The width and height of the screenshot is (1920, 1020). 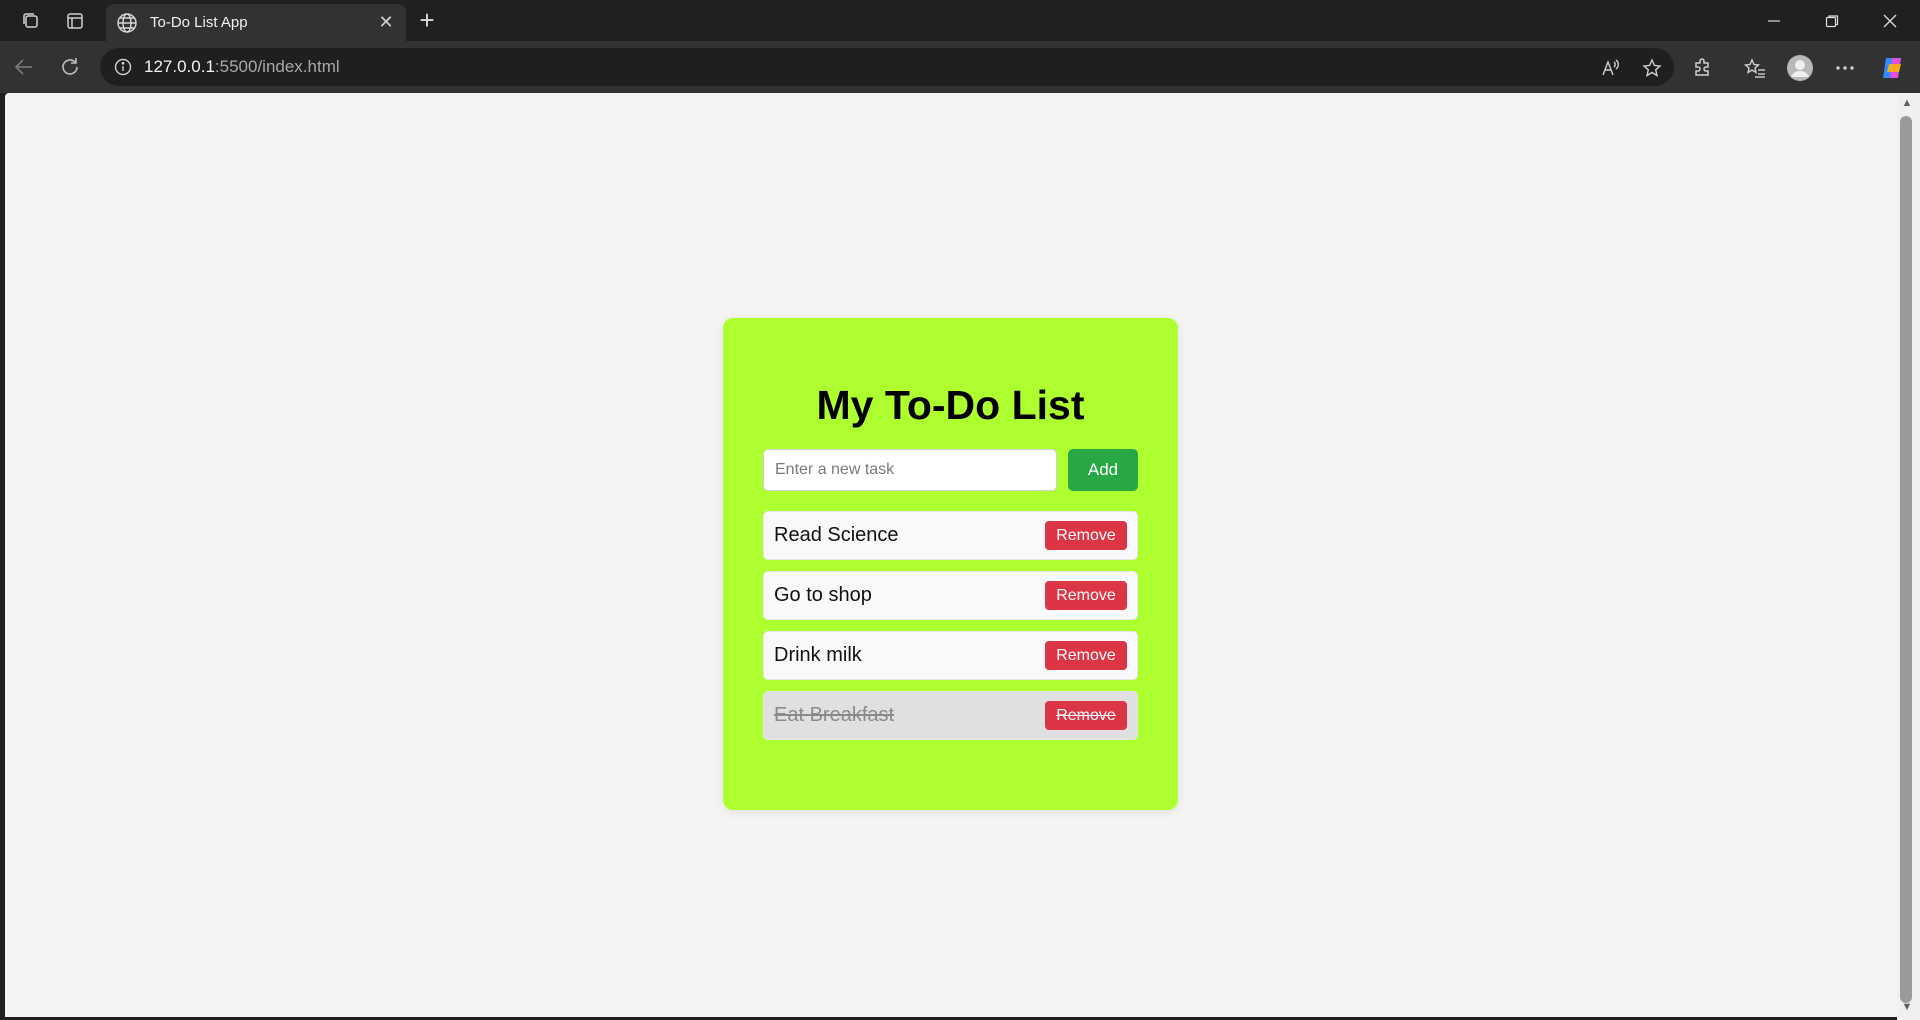 What do you see at coordinates (1845, 68) in the screenshot?
I see `more-icon` at bounding box center [1845, 68].